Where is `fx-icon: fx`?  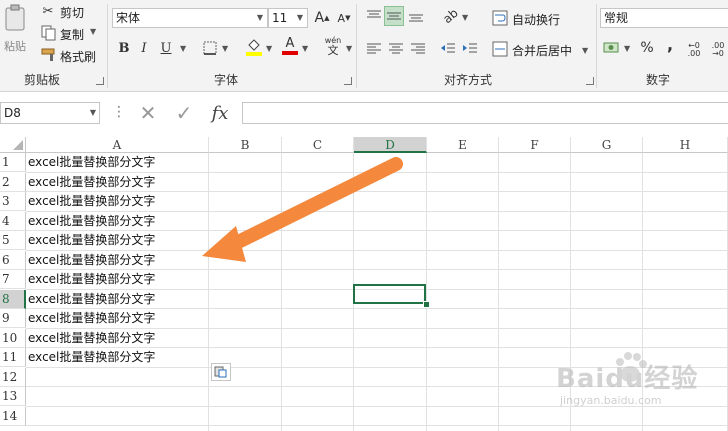
fx-icon: fx is located at coordinates (220, 113).